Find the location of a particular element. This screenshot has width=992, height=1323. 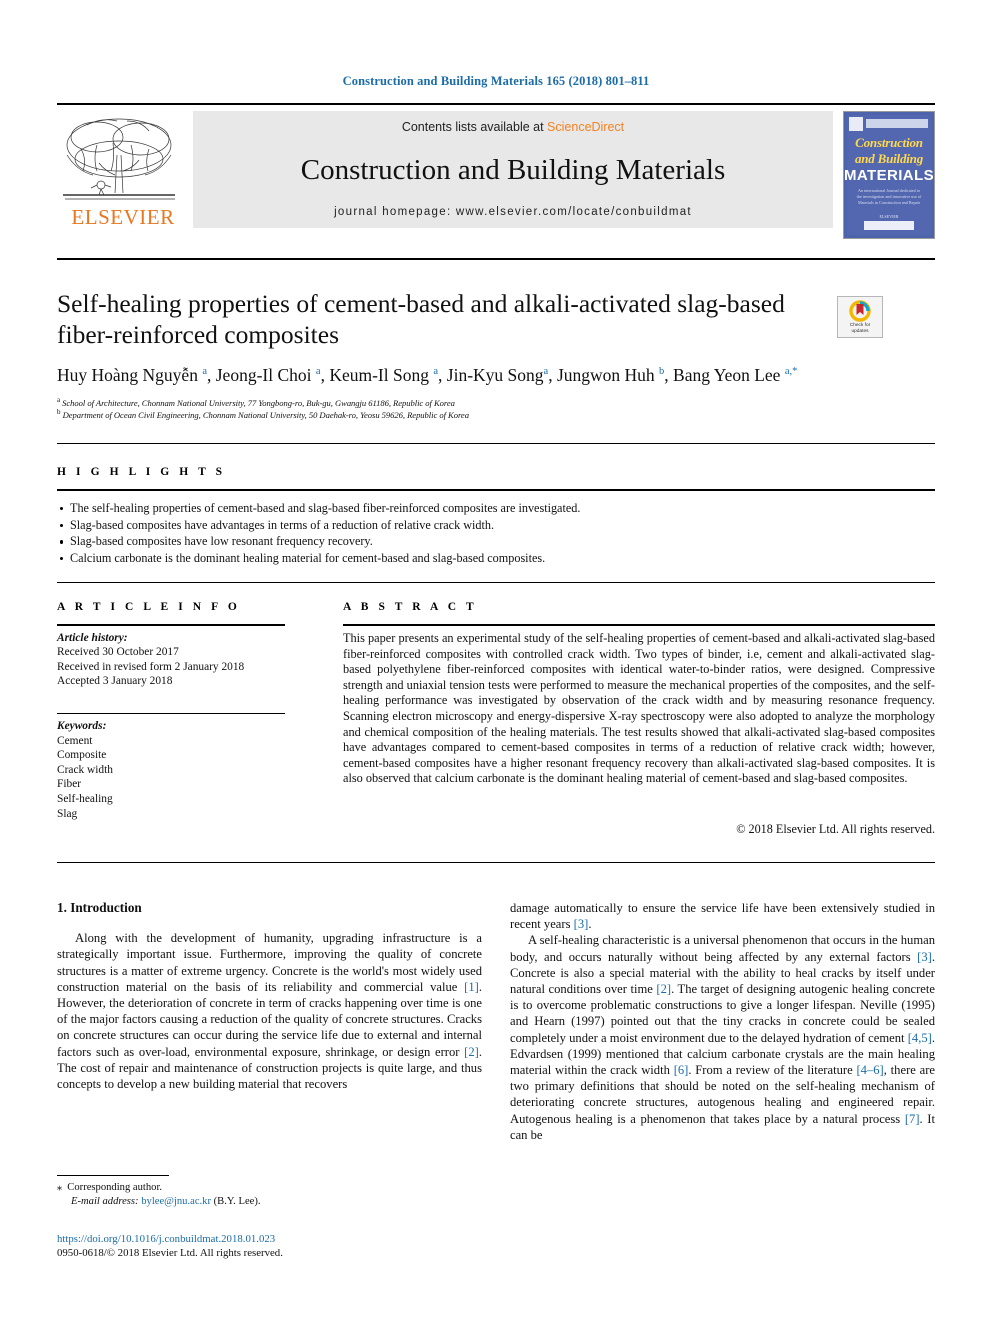

article-history-received: Received 30 October 2017 is located at coordinates (118, 652).